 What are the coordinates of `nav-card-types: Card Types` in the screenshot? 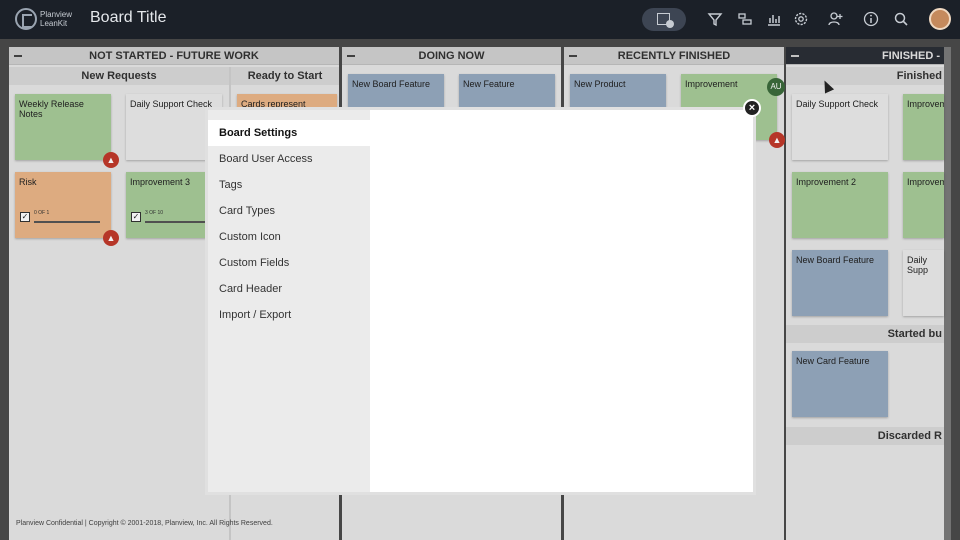 It's located at (289, 211).